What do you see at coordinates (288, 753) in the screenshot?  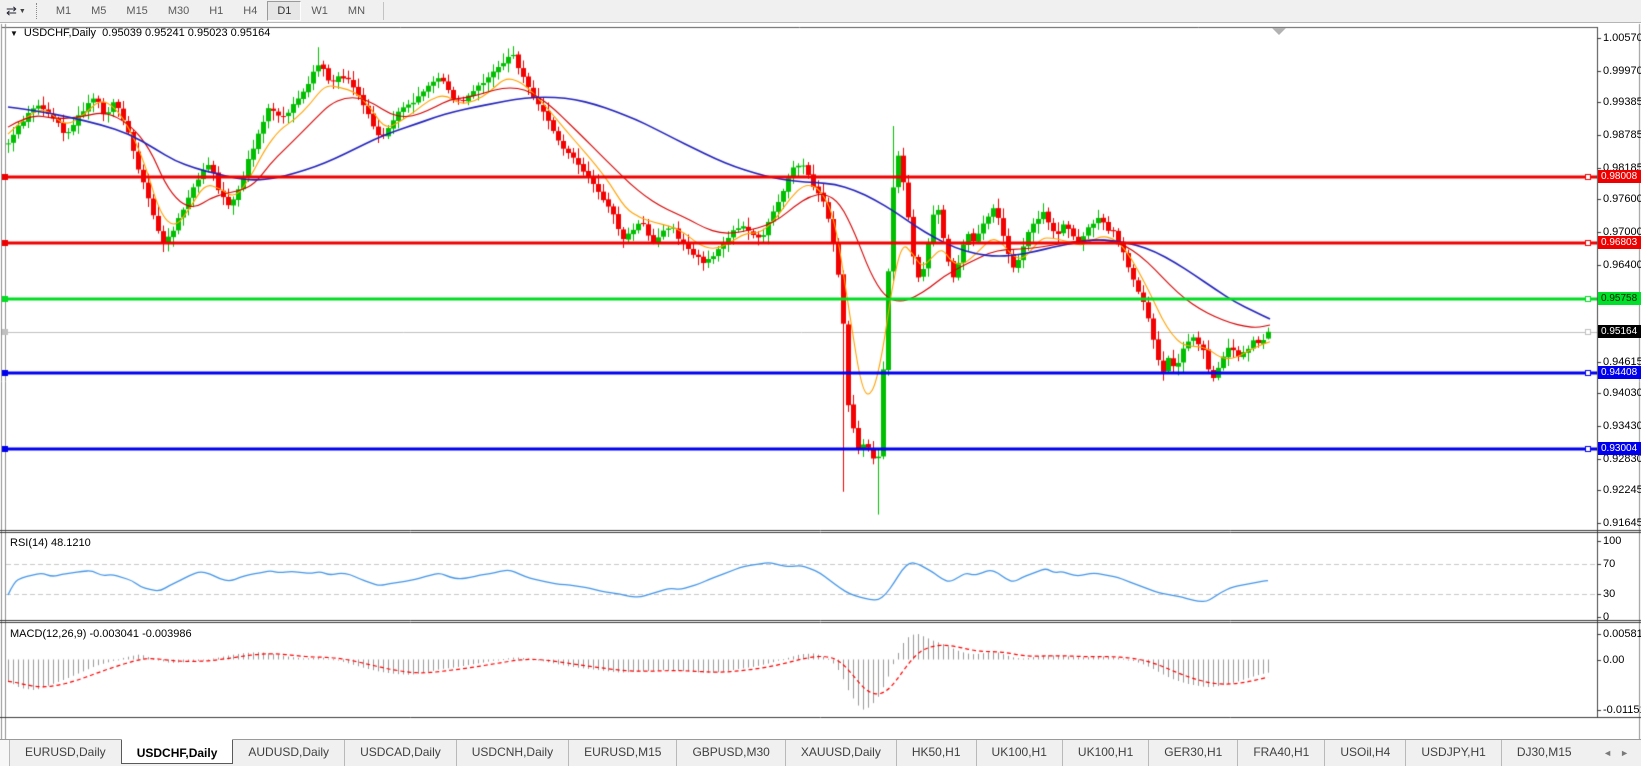 I see `chart-tab-audusd-daily: AUDUSD,Daily` at bounding box center [288, 753].